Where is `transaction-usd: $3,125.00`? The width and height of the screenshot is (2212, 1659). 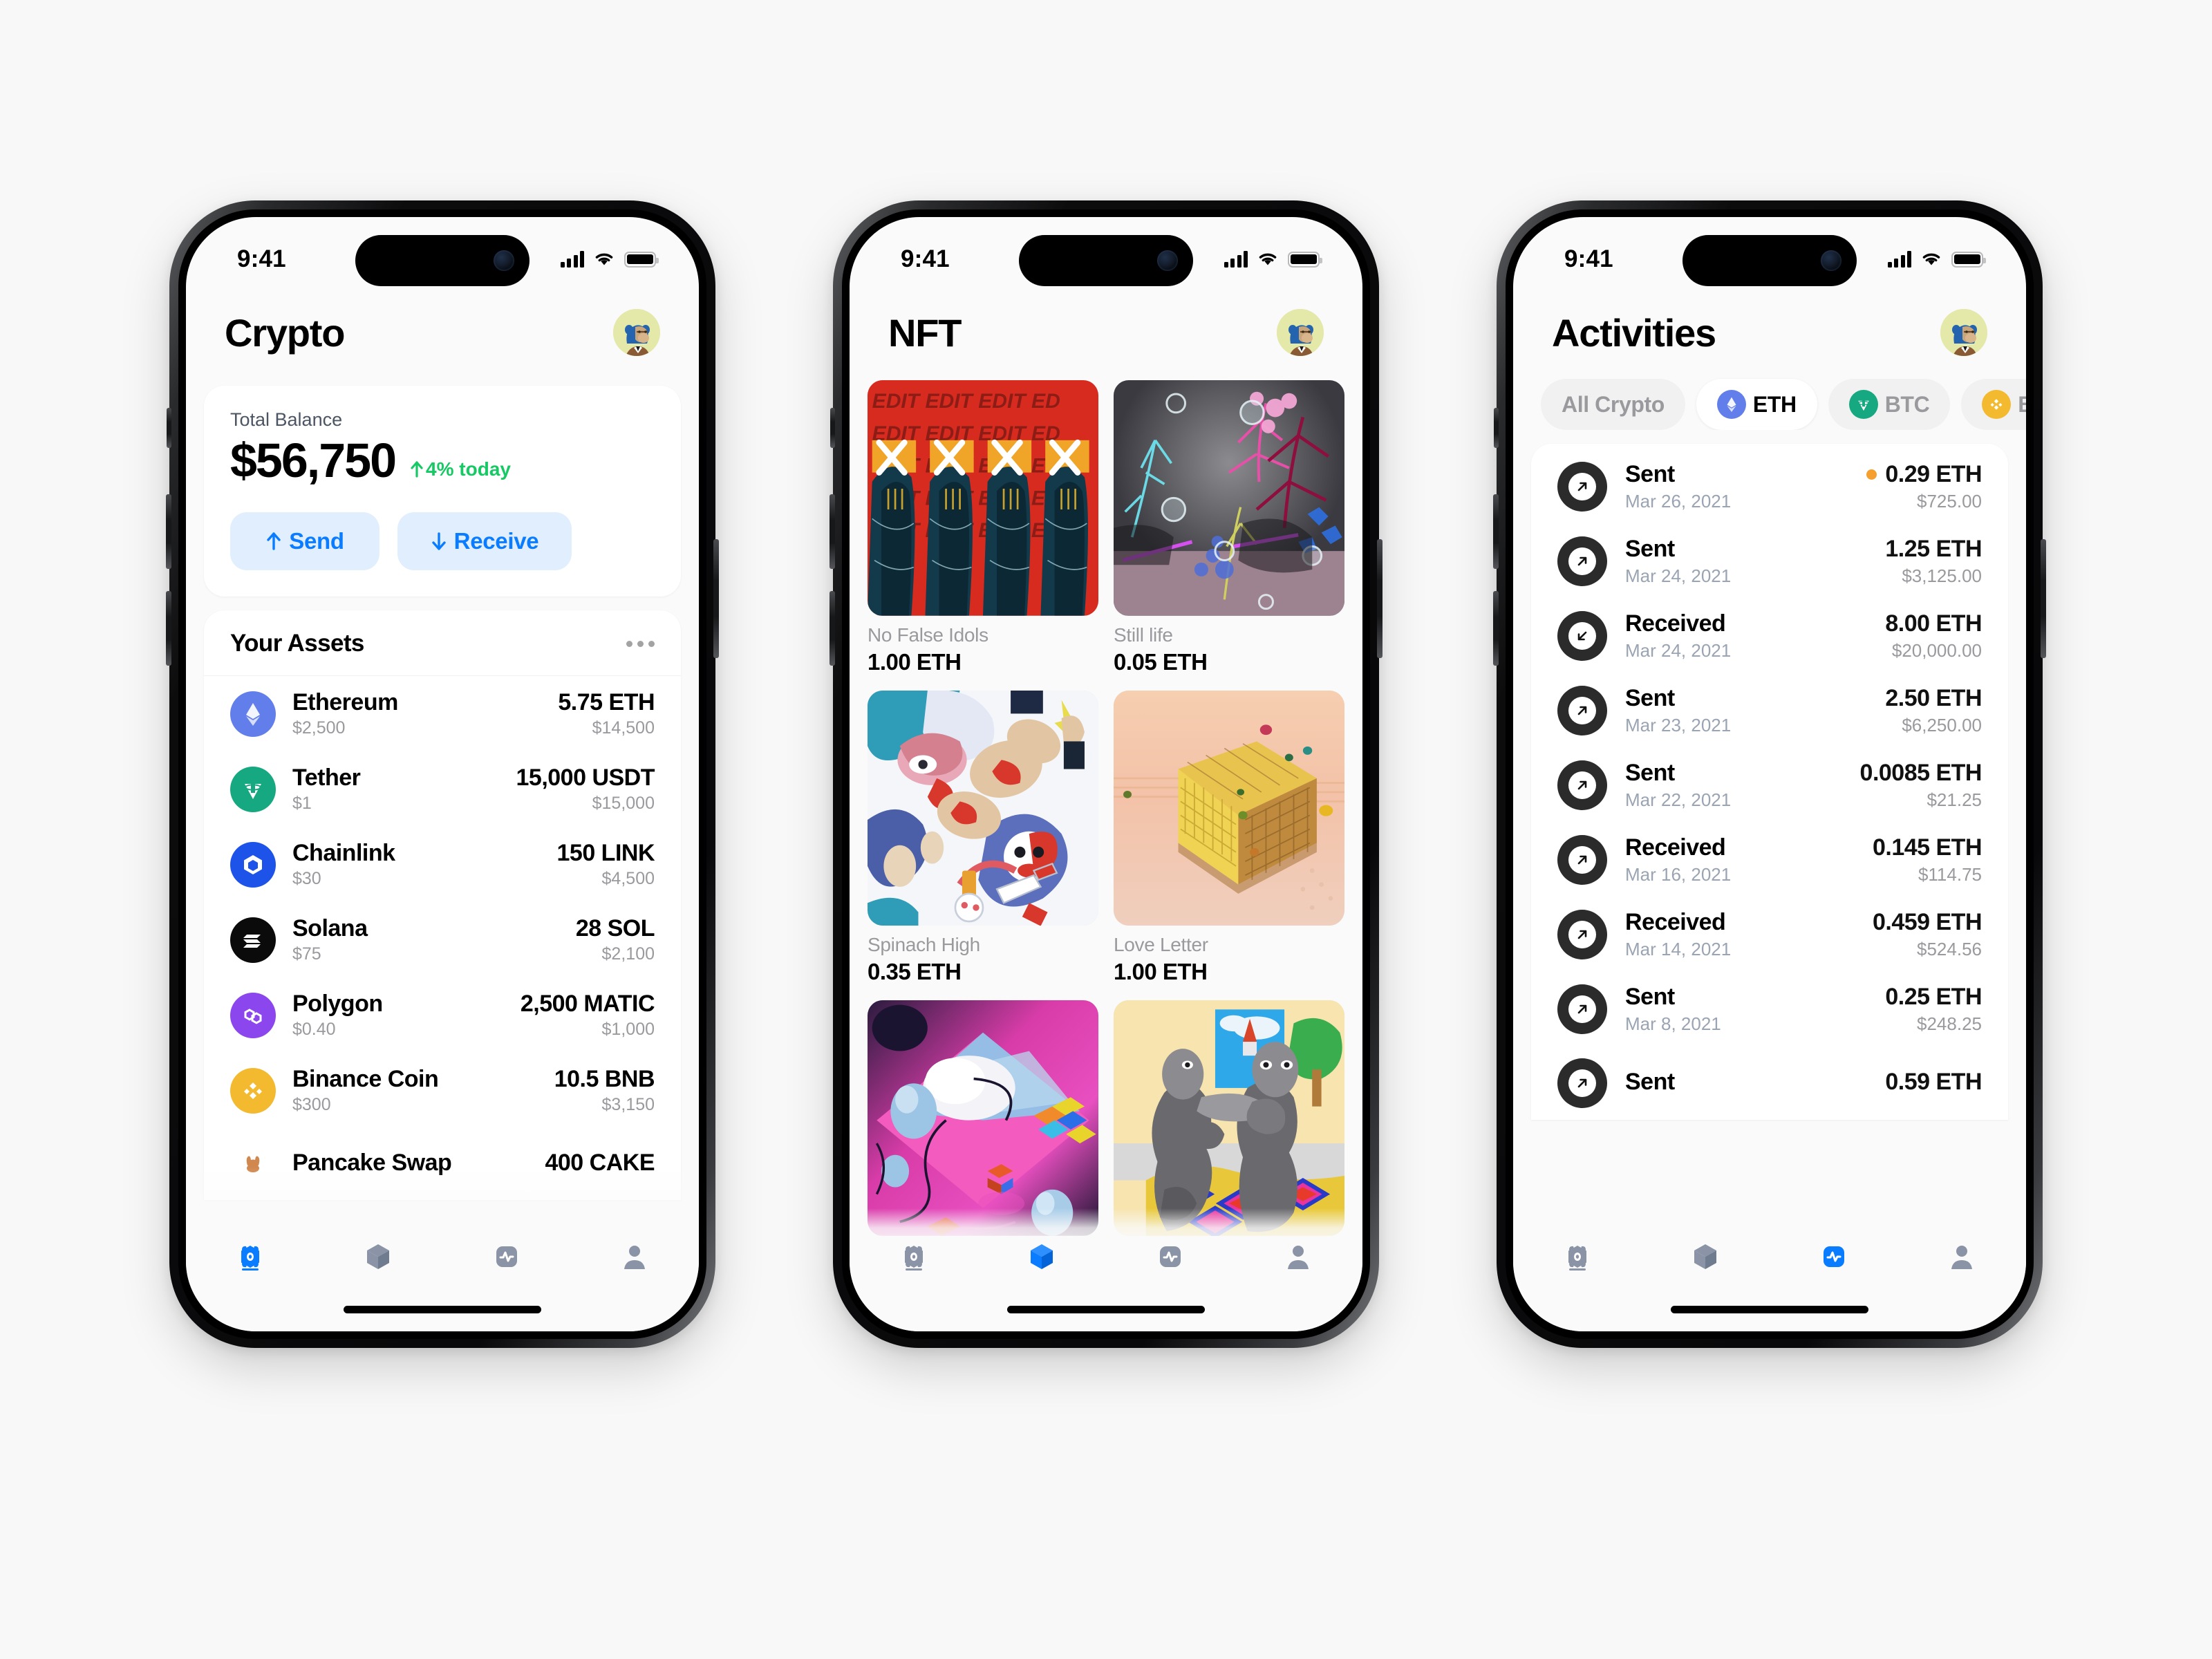 transaction-usd: $3,125.00 is located at coordinates (1942, 575).